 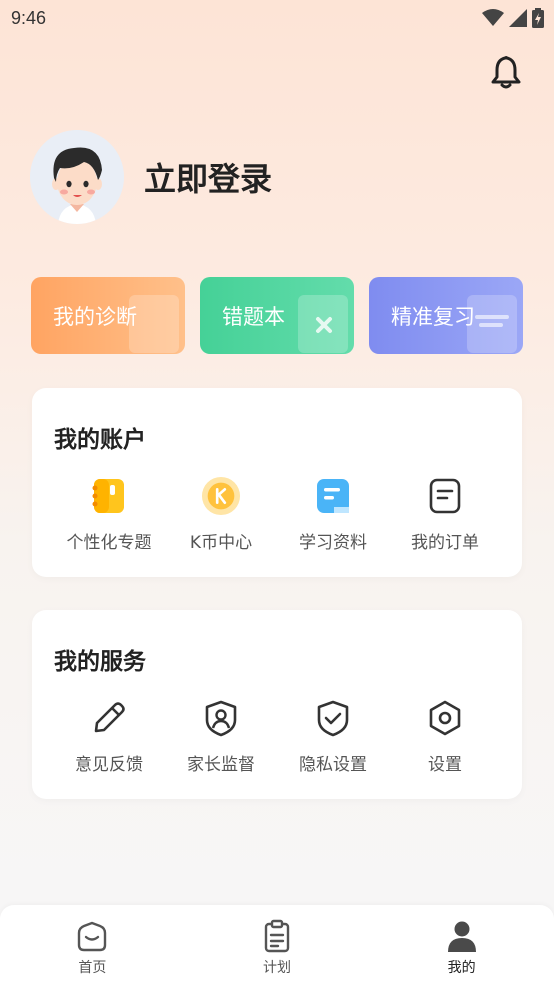 I want to click on grid-label: 设置, so click(x=445, y=765).